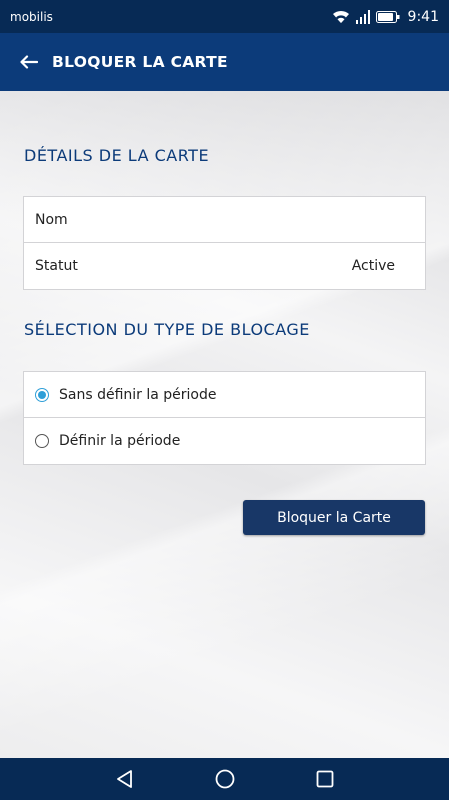  What do you see at coordinates (224, 16) in the screenshot?
I see `status-bar: mobilis 9:41` at bounding box center [224, 16].